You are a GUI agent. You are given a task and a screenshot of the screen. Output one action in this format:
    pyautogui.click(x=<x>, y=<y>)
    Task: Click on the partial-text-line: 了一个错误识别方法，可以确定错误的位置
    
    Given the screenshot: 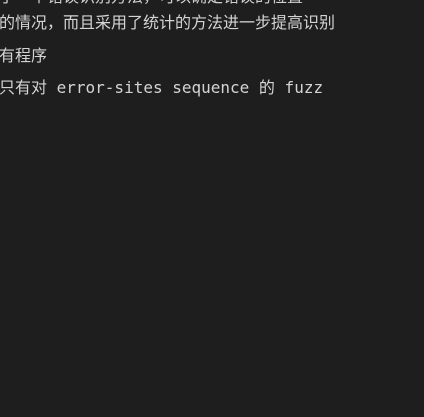 What is the action you would take?
    pyautogui.click(x=151, y=4)
    